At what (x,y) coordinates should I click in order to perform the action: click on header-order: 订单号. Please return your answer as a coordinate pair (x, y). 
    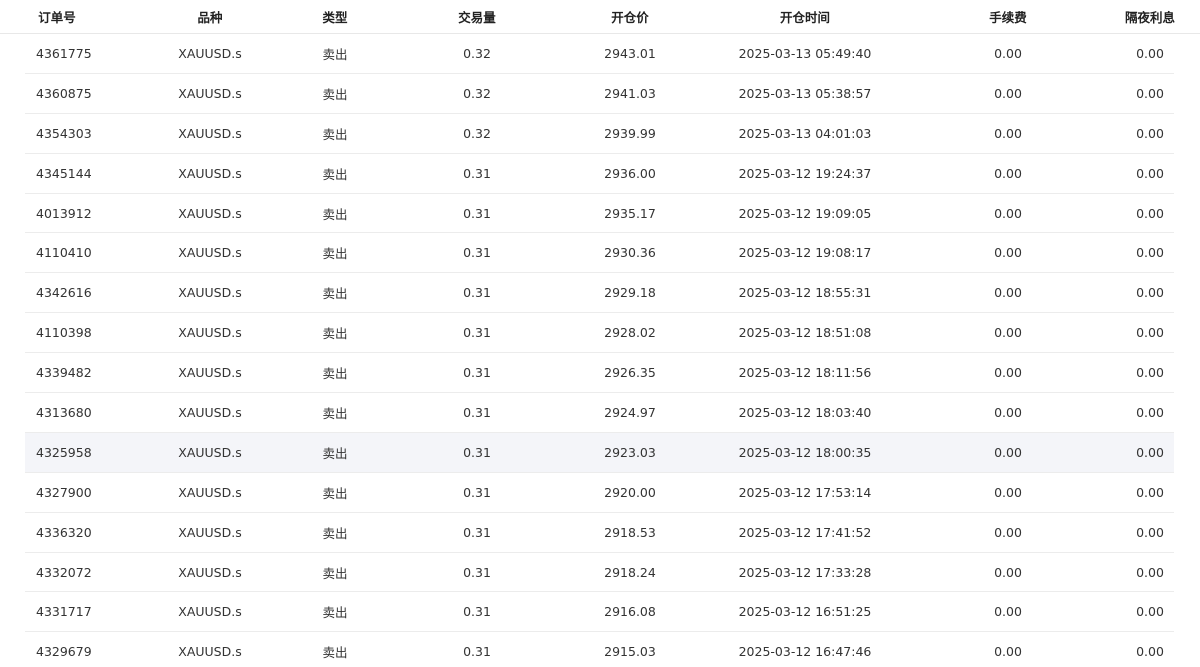
    Looking at the image, I should click on (57, 16).